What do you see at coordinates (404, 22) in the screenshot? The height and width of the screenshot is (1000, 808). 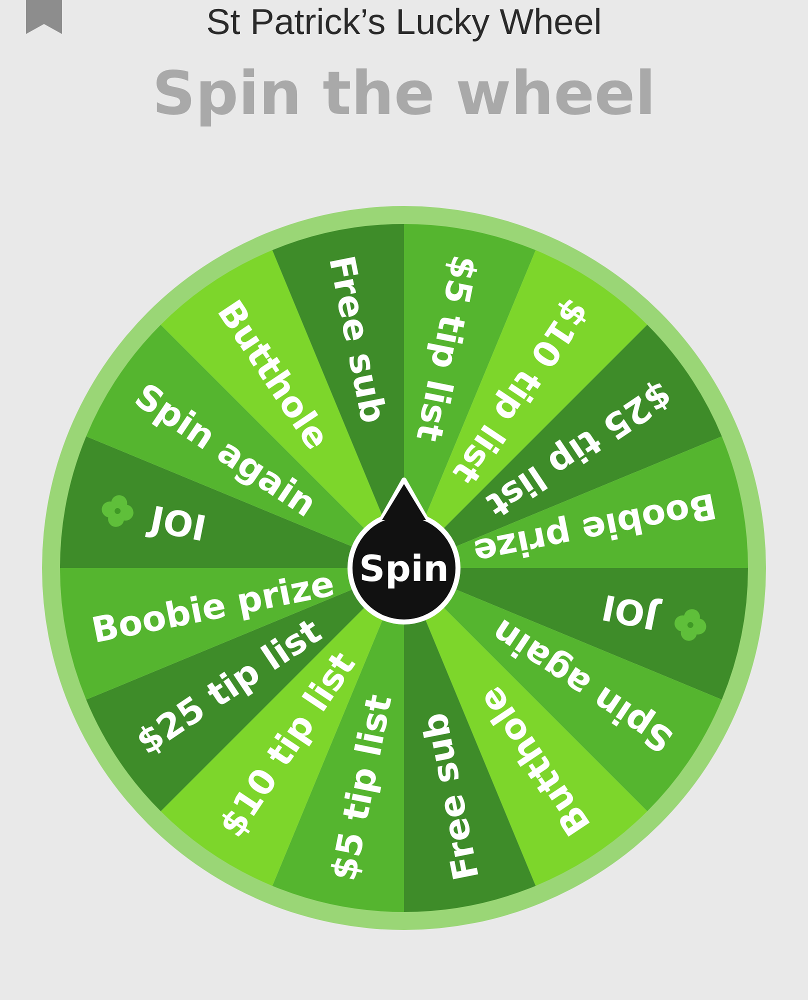 I see `app-title: St Patrick’s Lucky Wheel` at bounding box center [404, 22].